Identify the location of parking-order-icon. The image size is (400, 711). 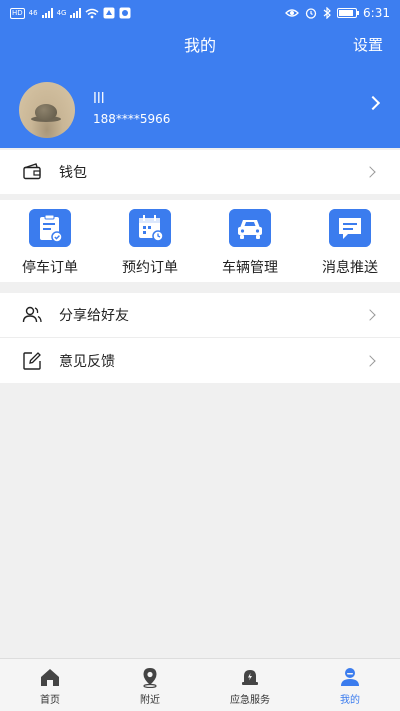
(50, 228).